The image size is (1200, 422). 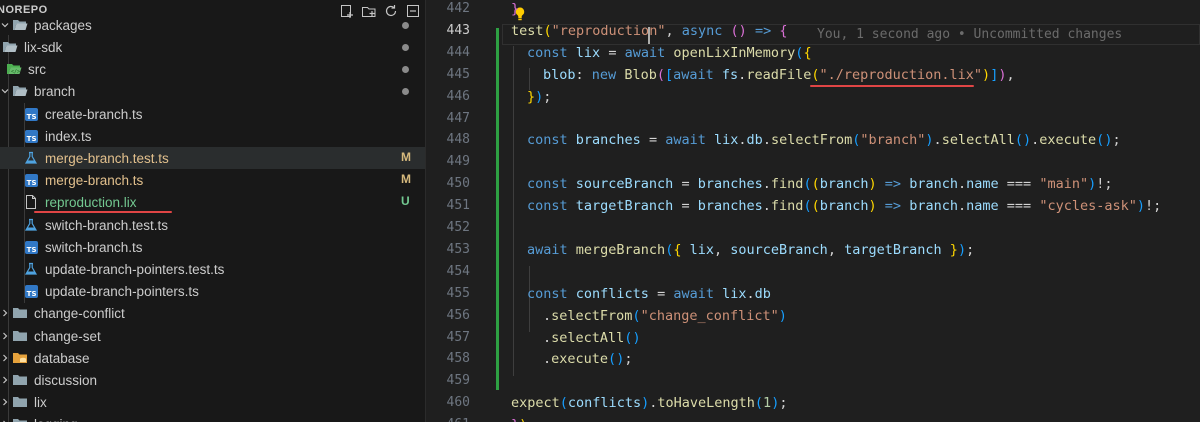 I want to click on line-number: 448, so click(x=458, y=140).